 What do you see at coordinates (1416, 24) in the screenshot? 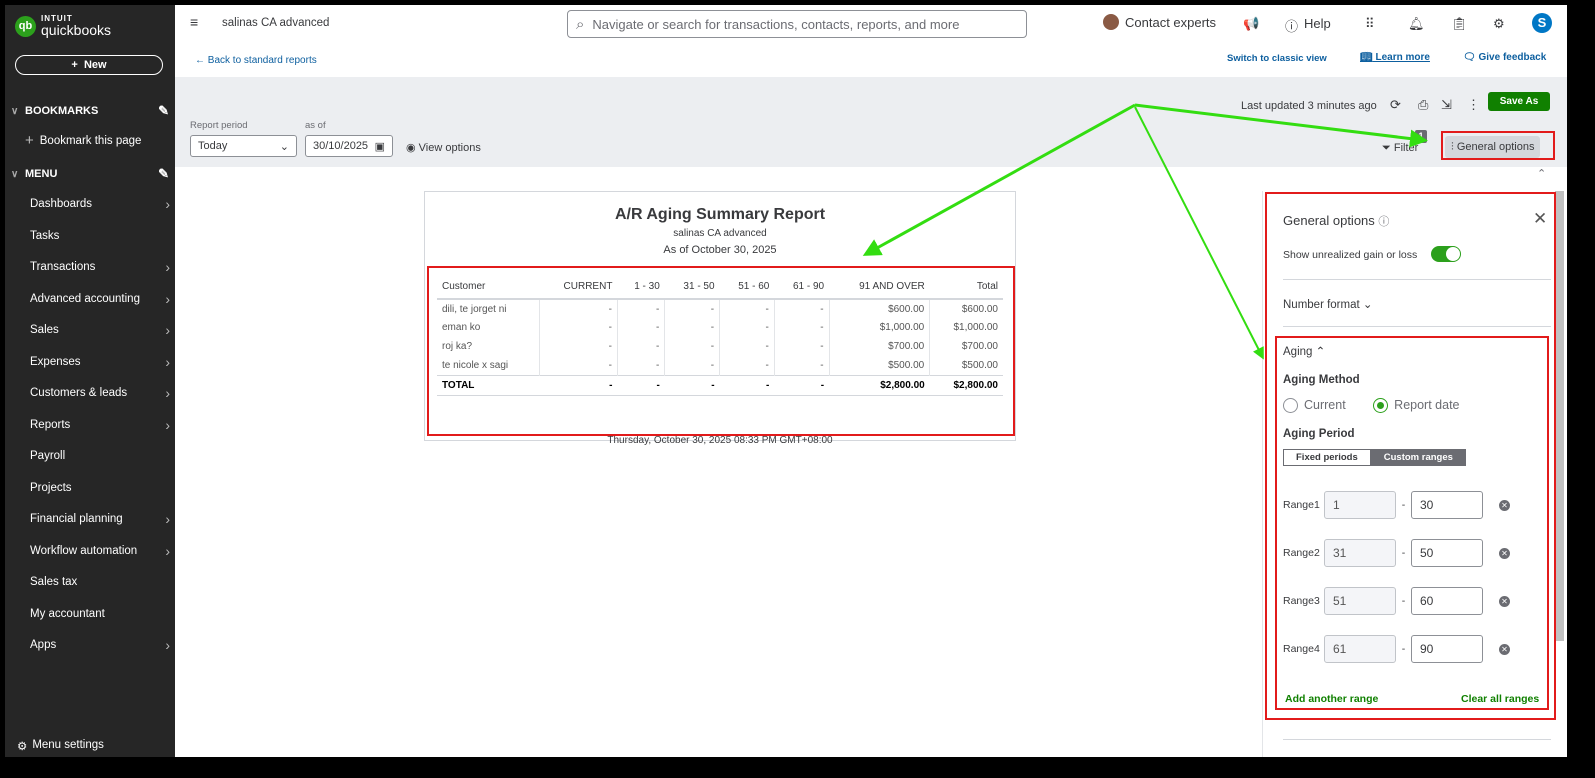
I see `bell-icon: 🔔︎` at bounding box center [1416, 24].